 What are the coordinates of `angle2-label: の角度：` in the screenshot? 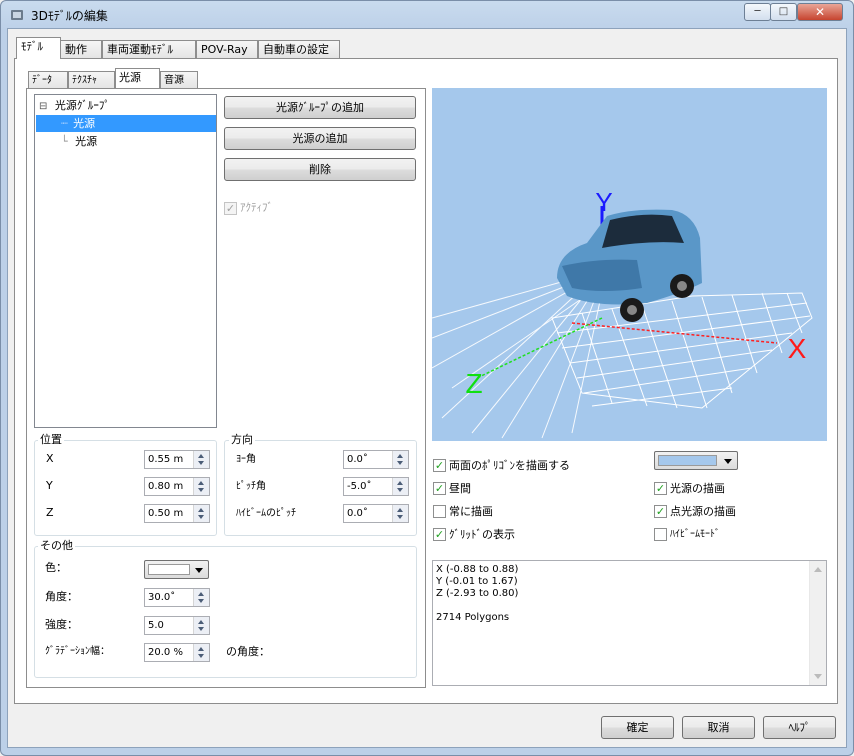 It's located at (248, 651).